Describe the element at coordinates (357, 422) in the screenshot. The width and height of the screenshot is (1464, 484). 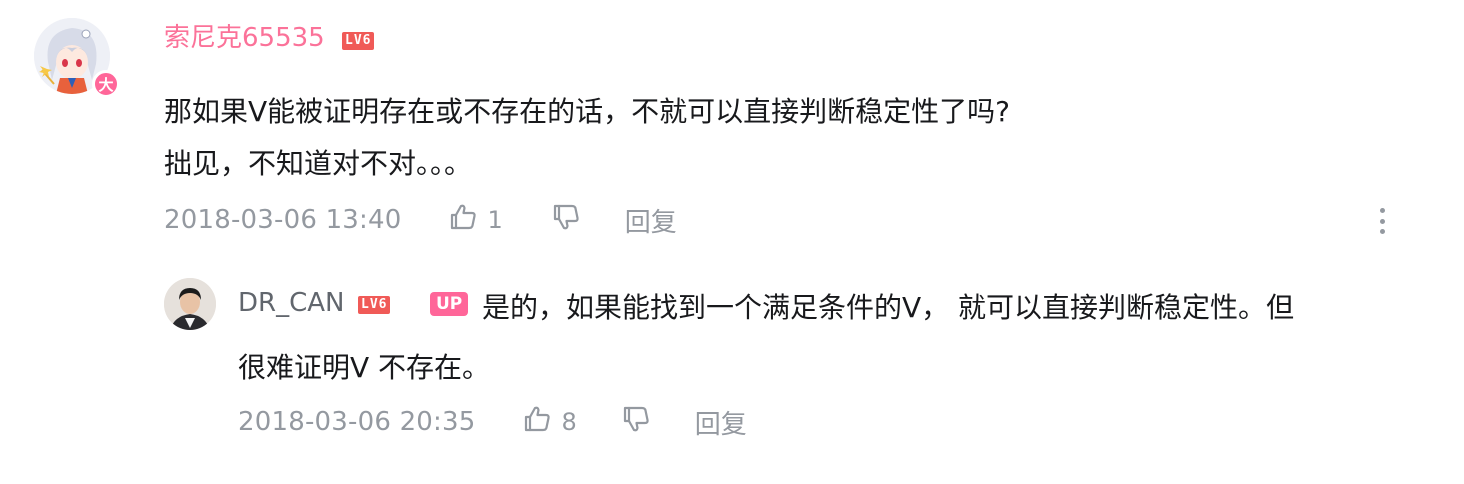
I see `reply-timestamp: 2018-03-06 20:35` at that location.